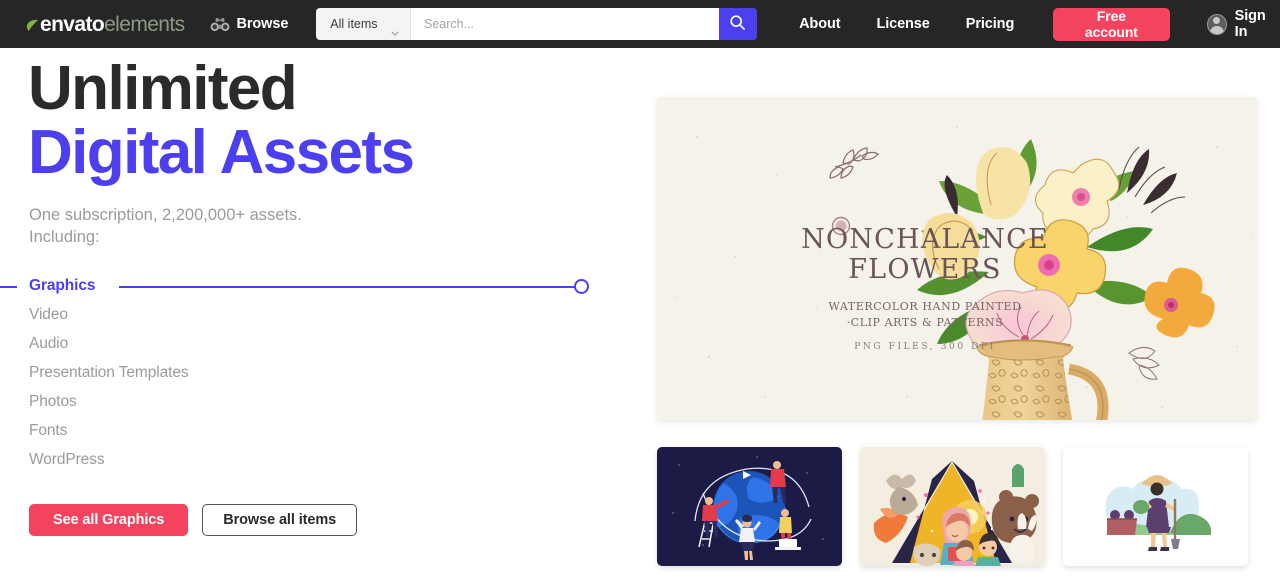 The height and width of the screenshot is (583, 1280). I want to click on search-submit-button, so click(738, 24).